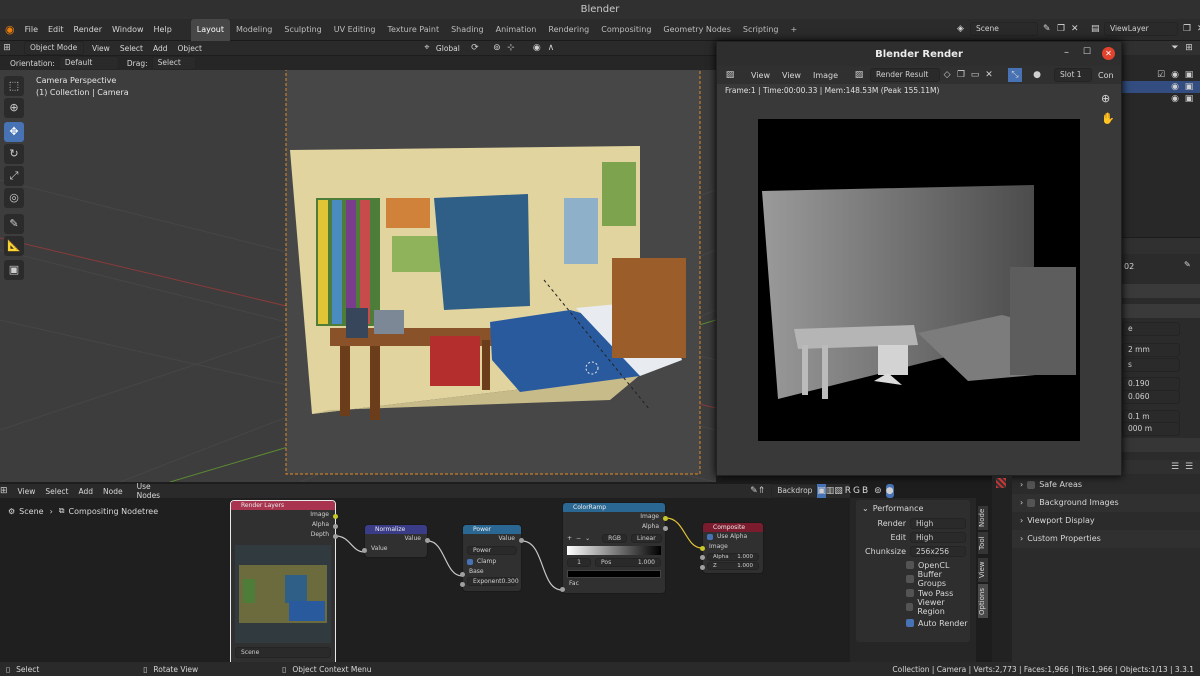 The height and width of the screenshot is (676, 1200). I want to click on channel-b: B, so click(865, 491).